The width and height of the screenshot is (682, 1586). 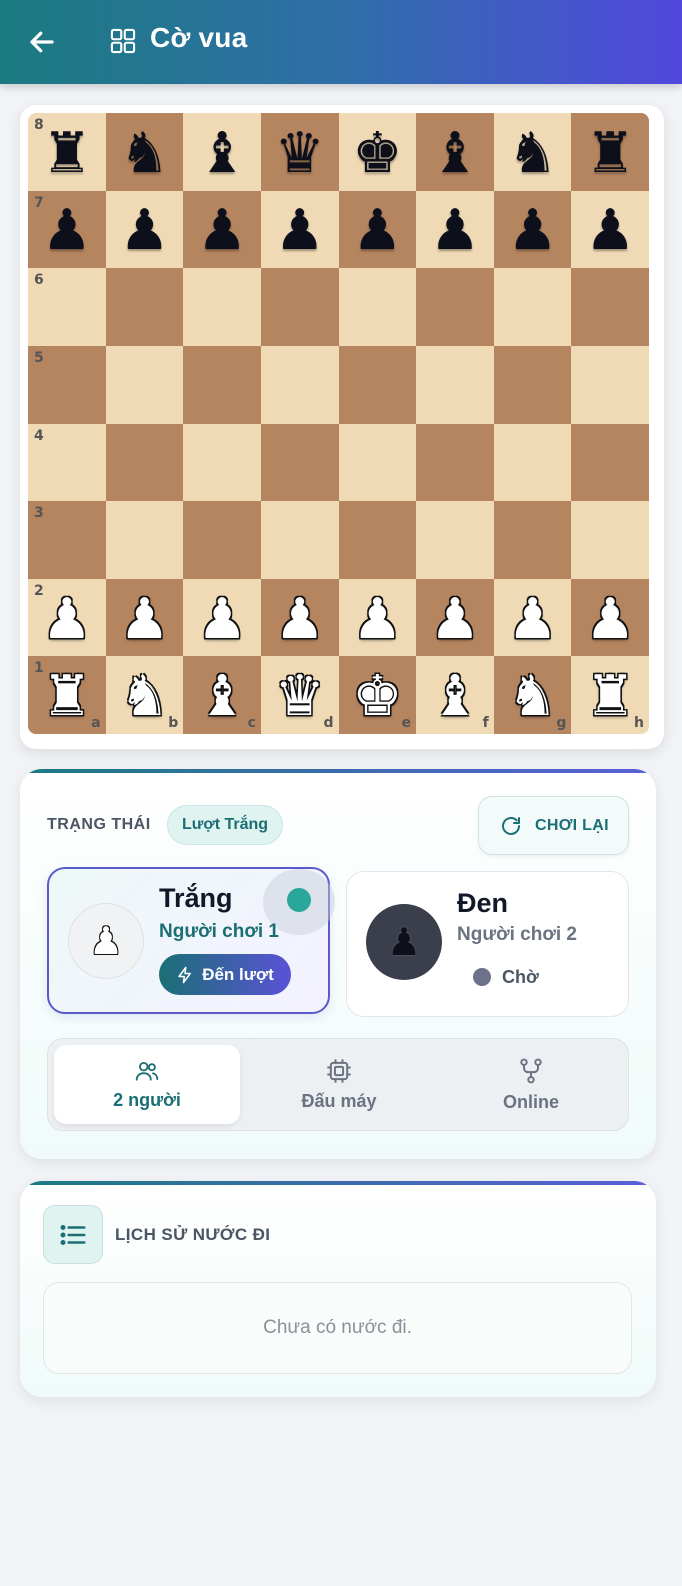 I want to click on square-f1: f ♝, so click(x=455, y=695).